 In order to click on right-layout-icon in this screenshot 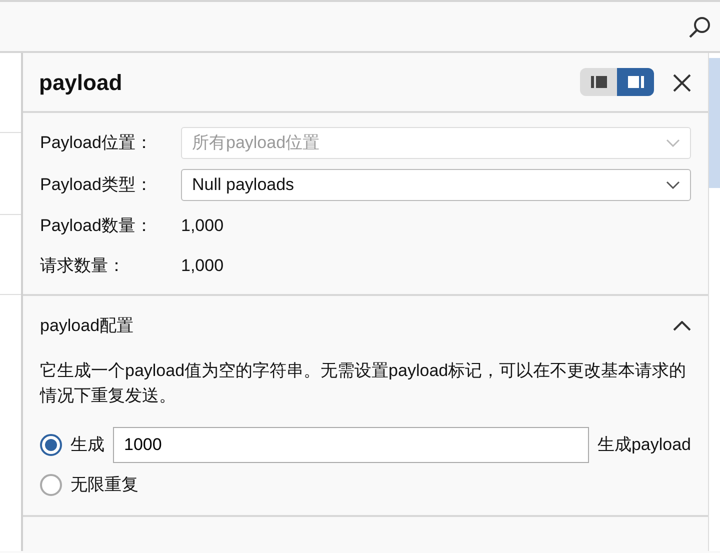, I will do `click(635, 82)`.